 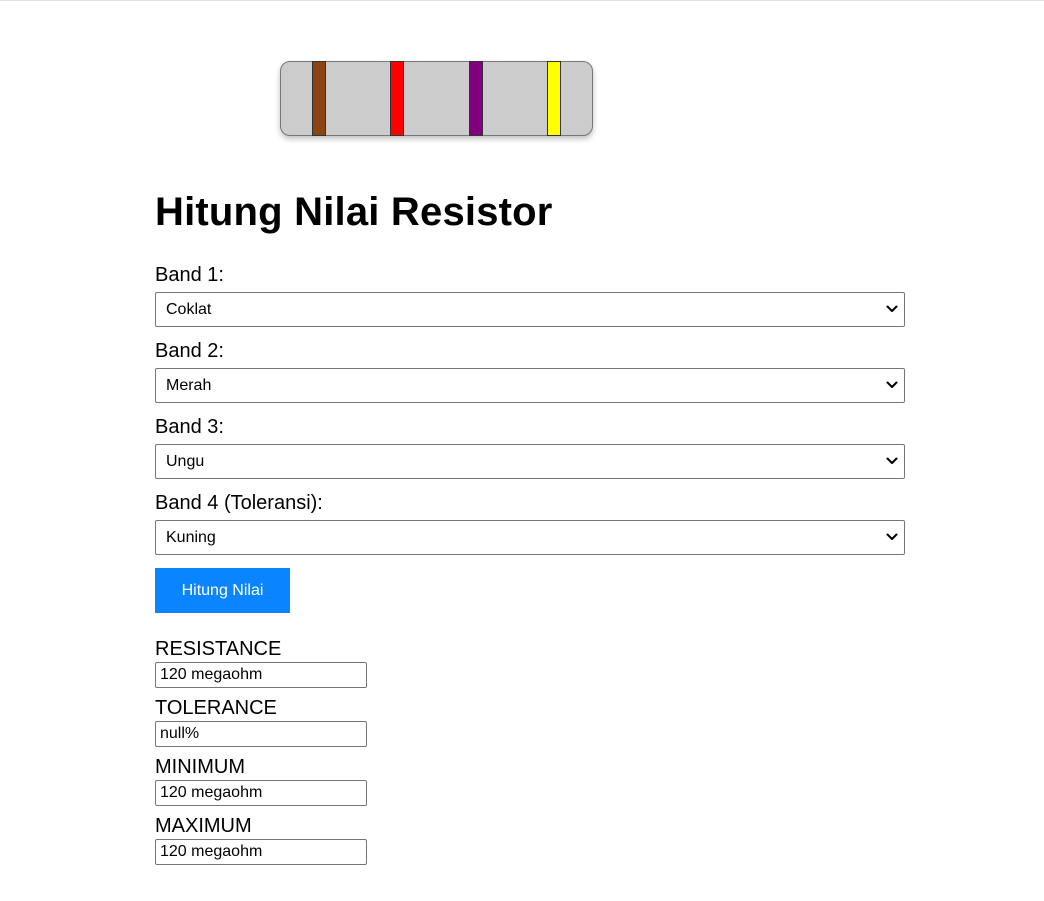 I want to click on resistor-graphic, so click(x=436, y=98).